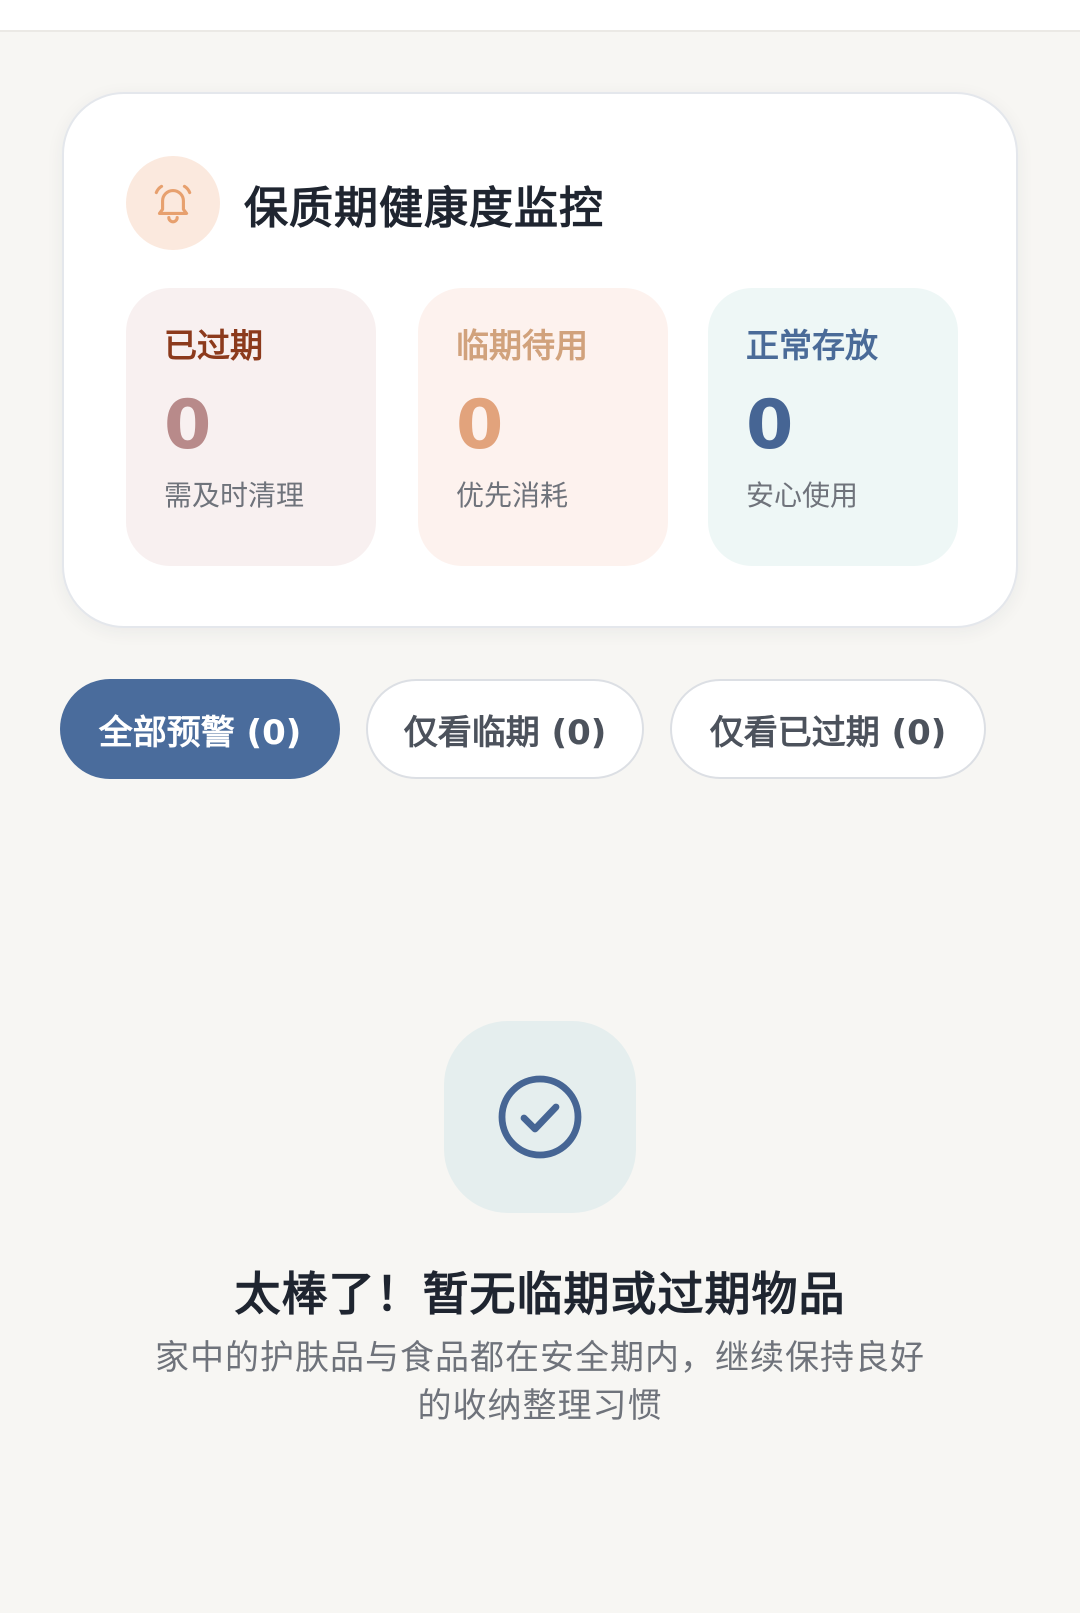 The image size is (1080, 1613). What do you see at coordinates (540, 1117) in the screenshot?
I see `check-circle-icon` at bounding box center [540, 1117].